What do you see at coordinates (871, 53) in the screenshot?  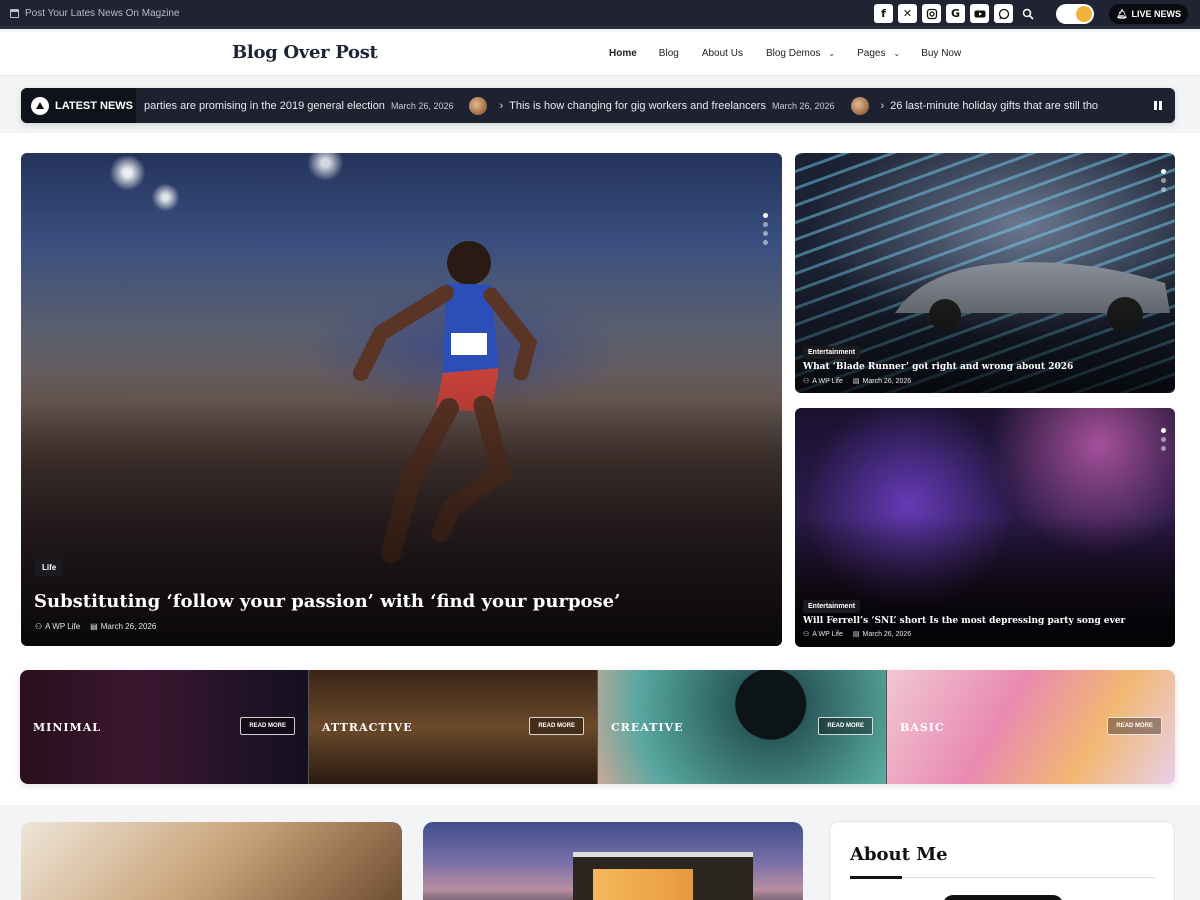 I see `nav-pages-label: Pages` at bounding box center [871, 53].